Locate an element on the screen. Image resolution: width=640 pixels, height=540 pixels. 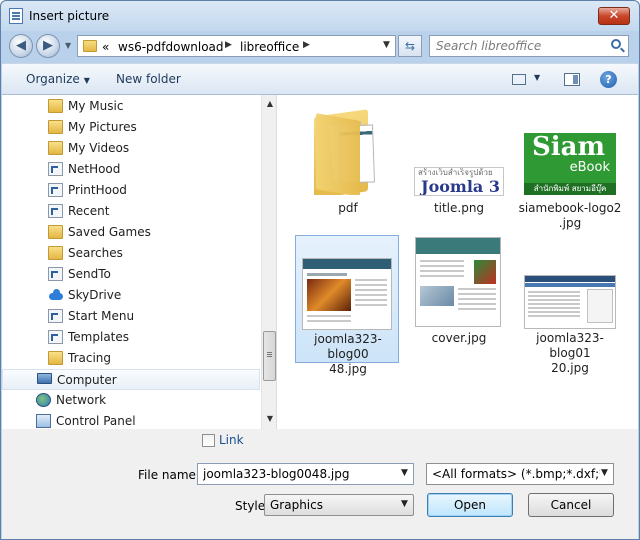
help-icon: ? is located at coordinates (608, 79).